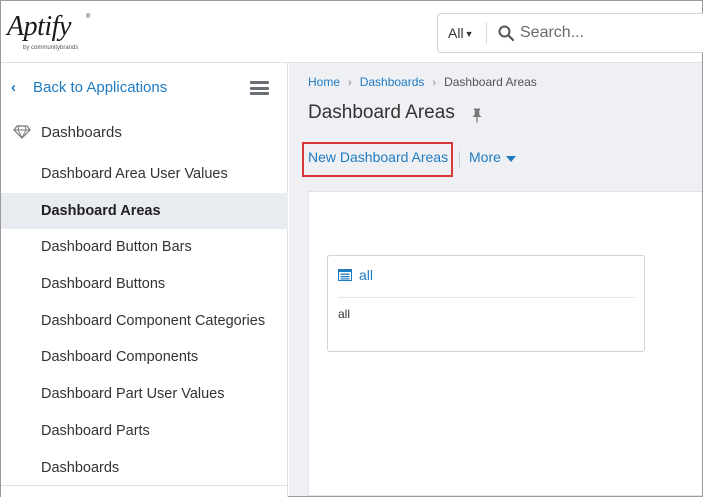  I want to click on sidebar-item-dashboard-part-user-values: Dashboard Part User Values, so click(144, 394).